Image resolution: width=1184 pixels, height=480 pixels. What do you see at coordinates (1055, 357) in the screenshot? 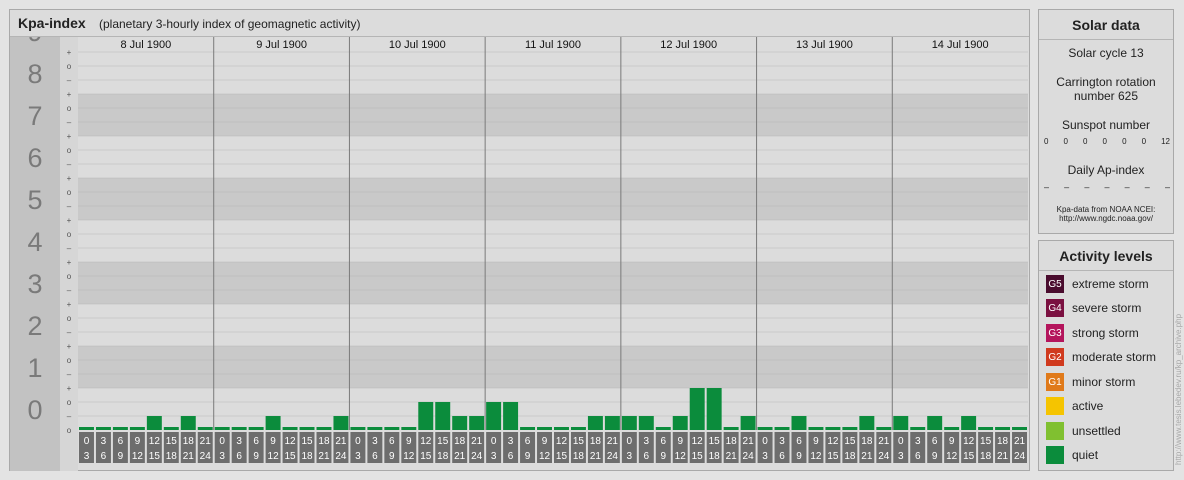
I see `g2-swatch: G2` at bounding box center [1055, 357].